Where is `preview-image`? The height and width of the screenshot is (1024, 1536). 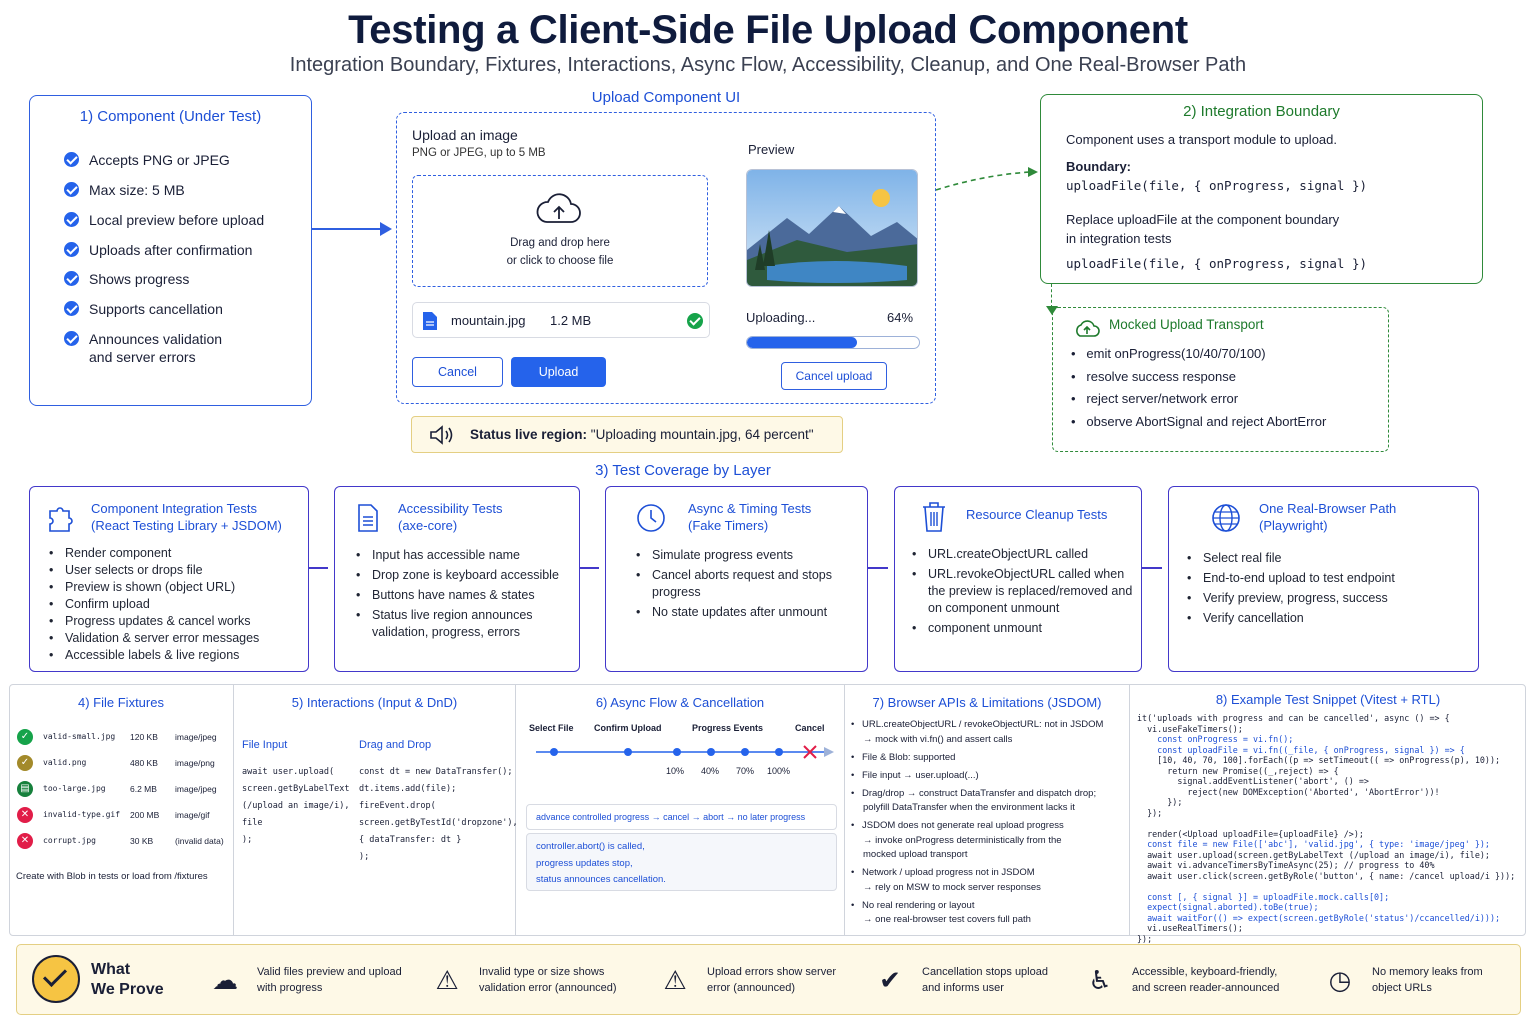
preview-image is located at coordinates (832, 228).